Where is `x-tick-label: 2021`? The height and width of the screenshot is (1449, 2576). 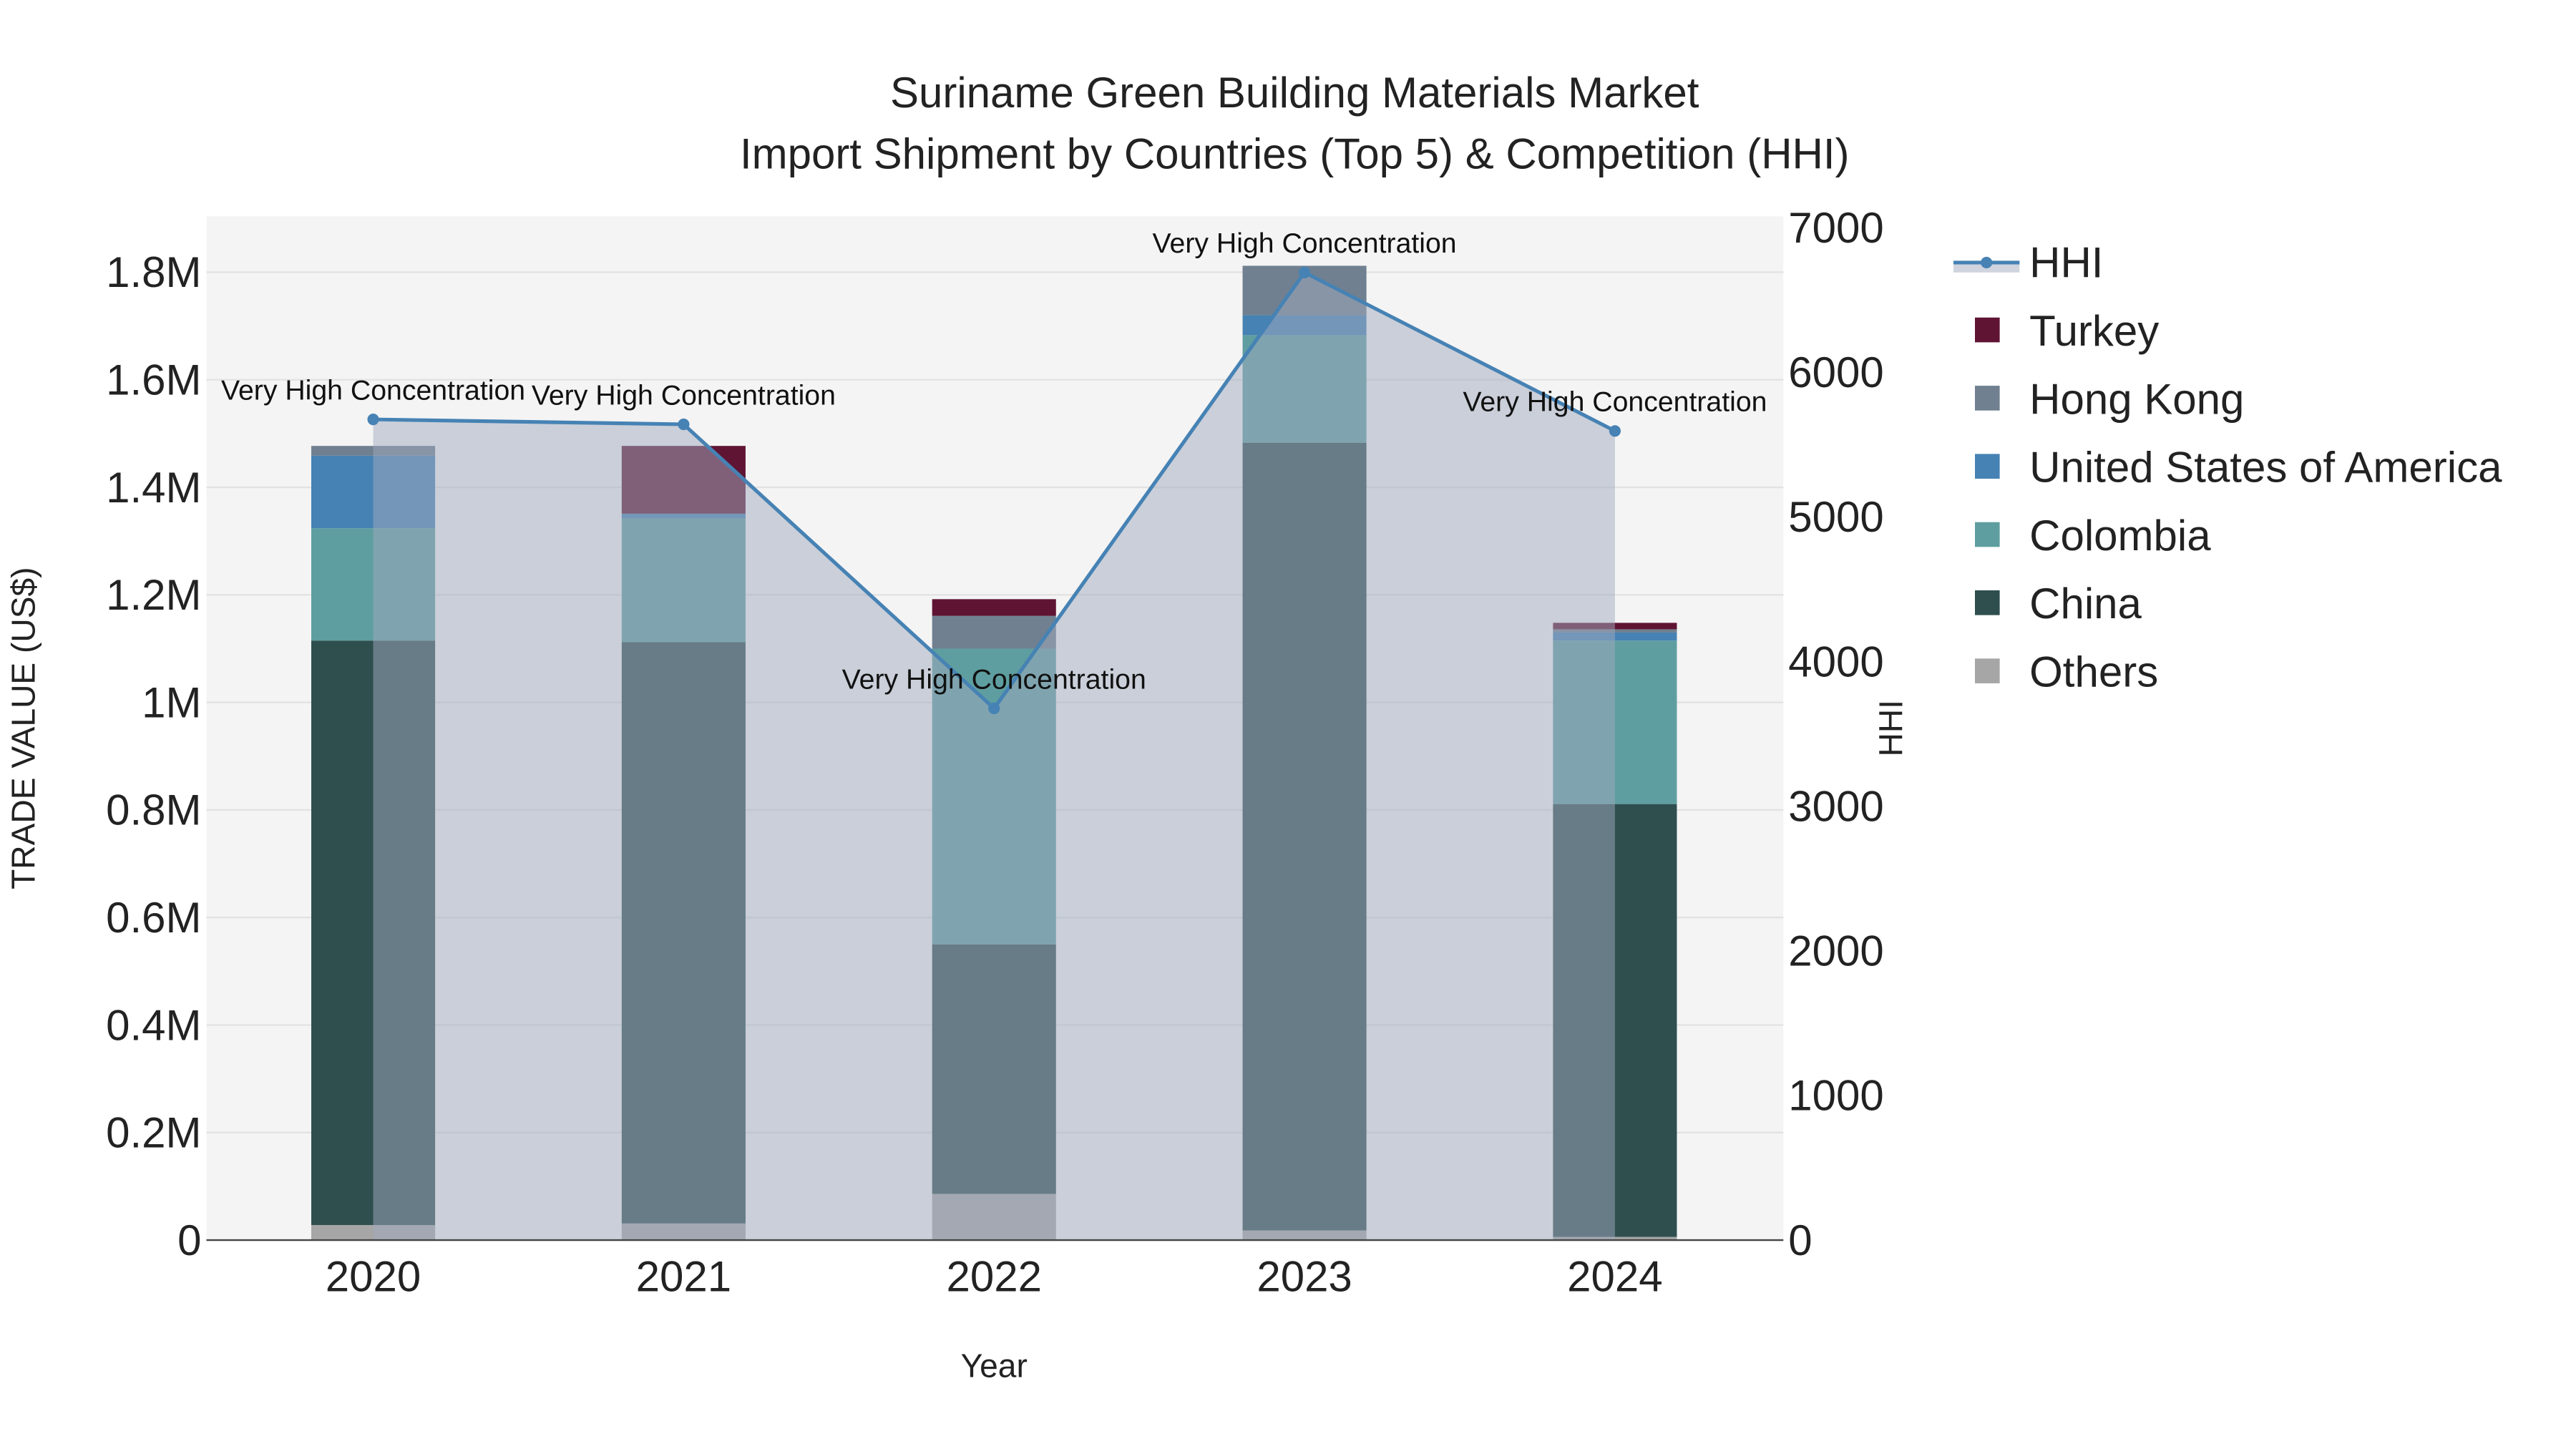 x-tick-label: 2021 is located at coordinates (683, 1277).